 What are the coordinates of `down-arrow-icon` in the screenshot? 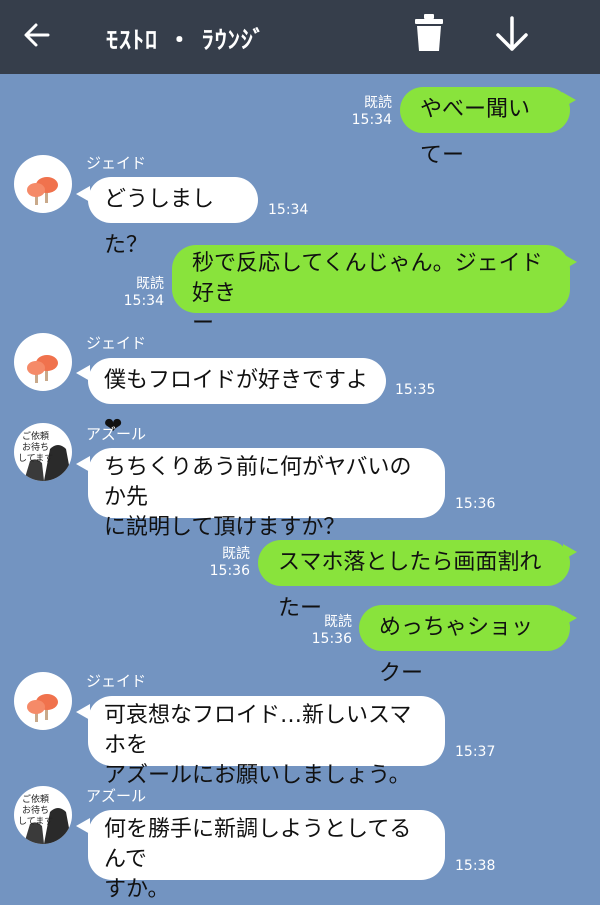 It's located at (512, 33).